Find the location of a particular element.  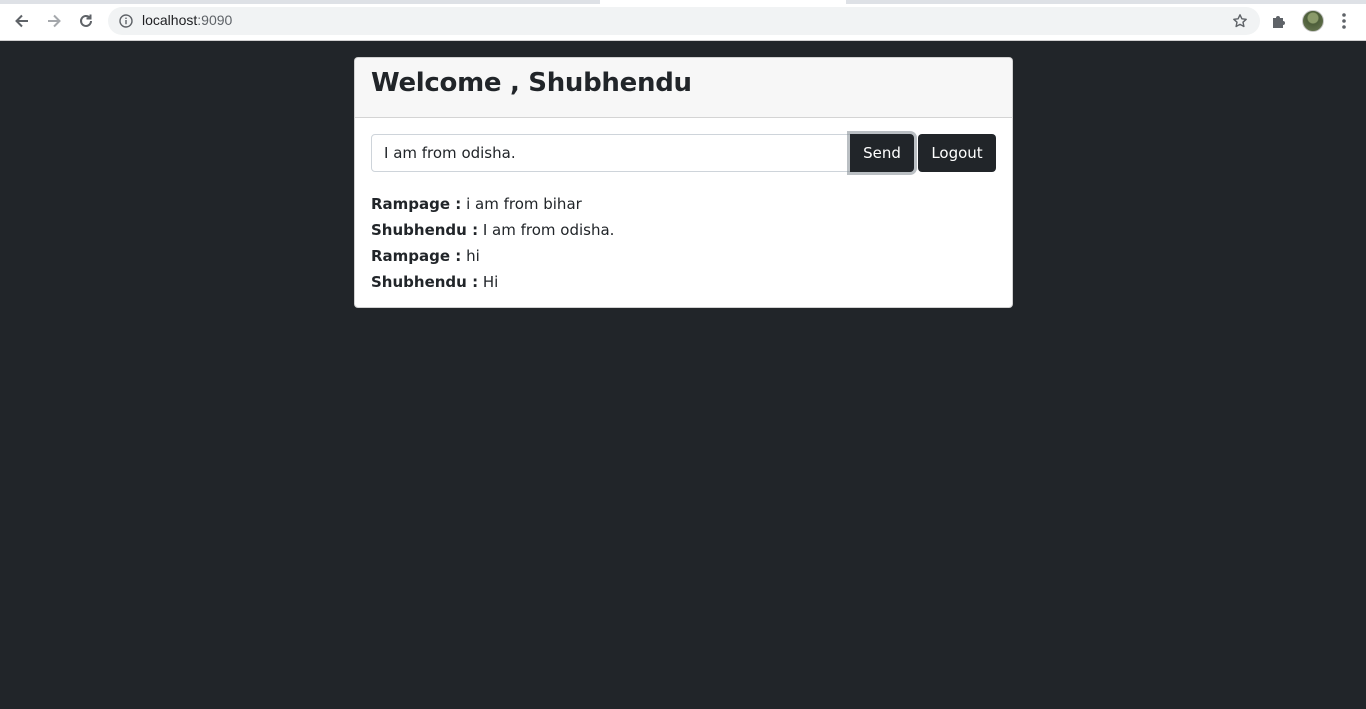

message-item: Rampage : hi is located at coordinates (683, 256).